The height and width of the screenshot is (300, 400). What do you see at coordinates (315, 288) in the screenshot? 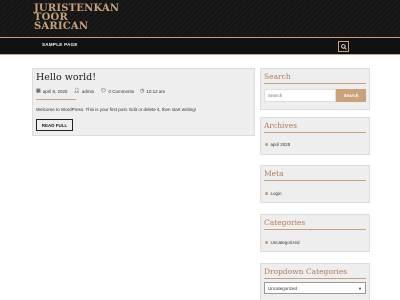
I see `categories-dropdown: Uncategorized ▼` at bounding box center [315, 288].